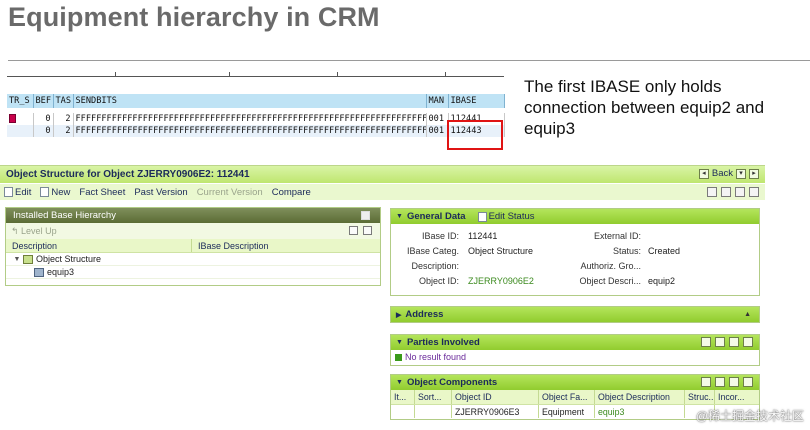 The height and width of the screenshot is (430, 810). What do you see at coordinates (403, 411) in the screenshot?
I see `cell-item` at bounding box center [403, 411].